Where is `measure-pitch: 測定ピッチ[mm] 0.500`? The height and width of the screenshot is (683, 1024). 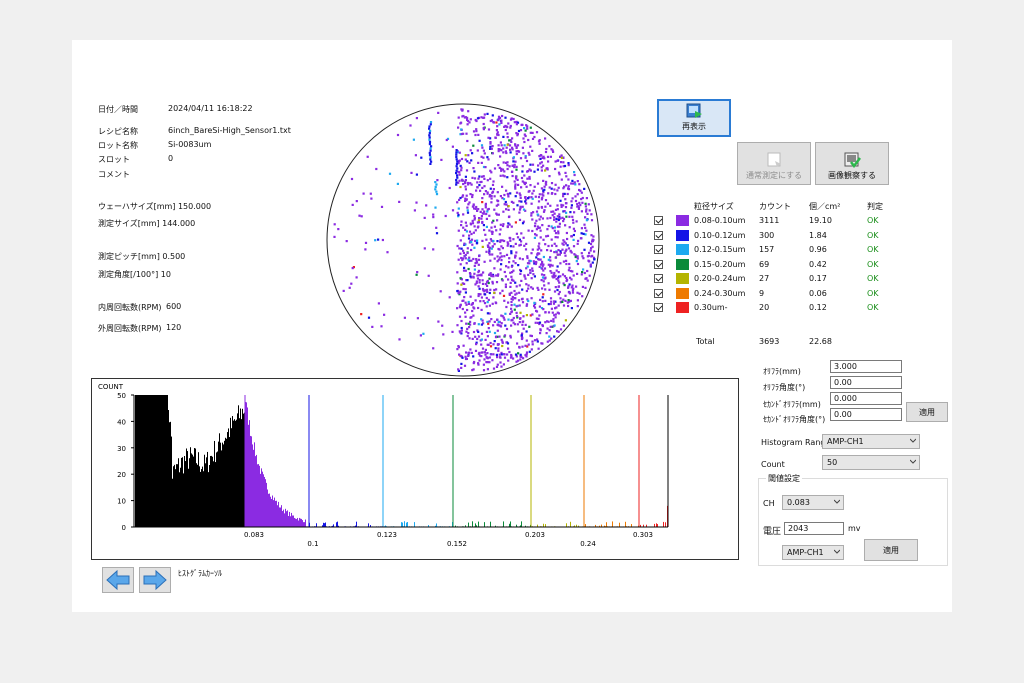 measure-pitch: 測定ピッチ[mm] 0.500 is located at coordinates (142, 256).